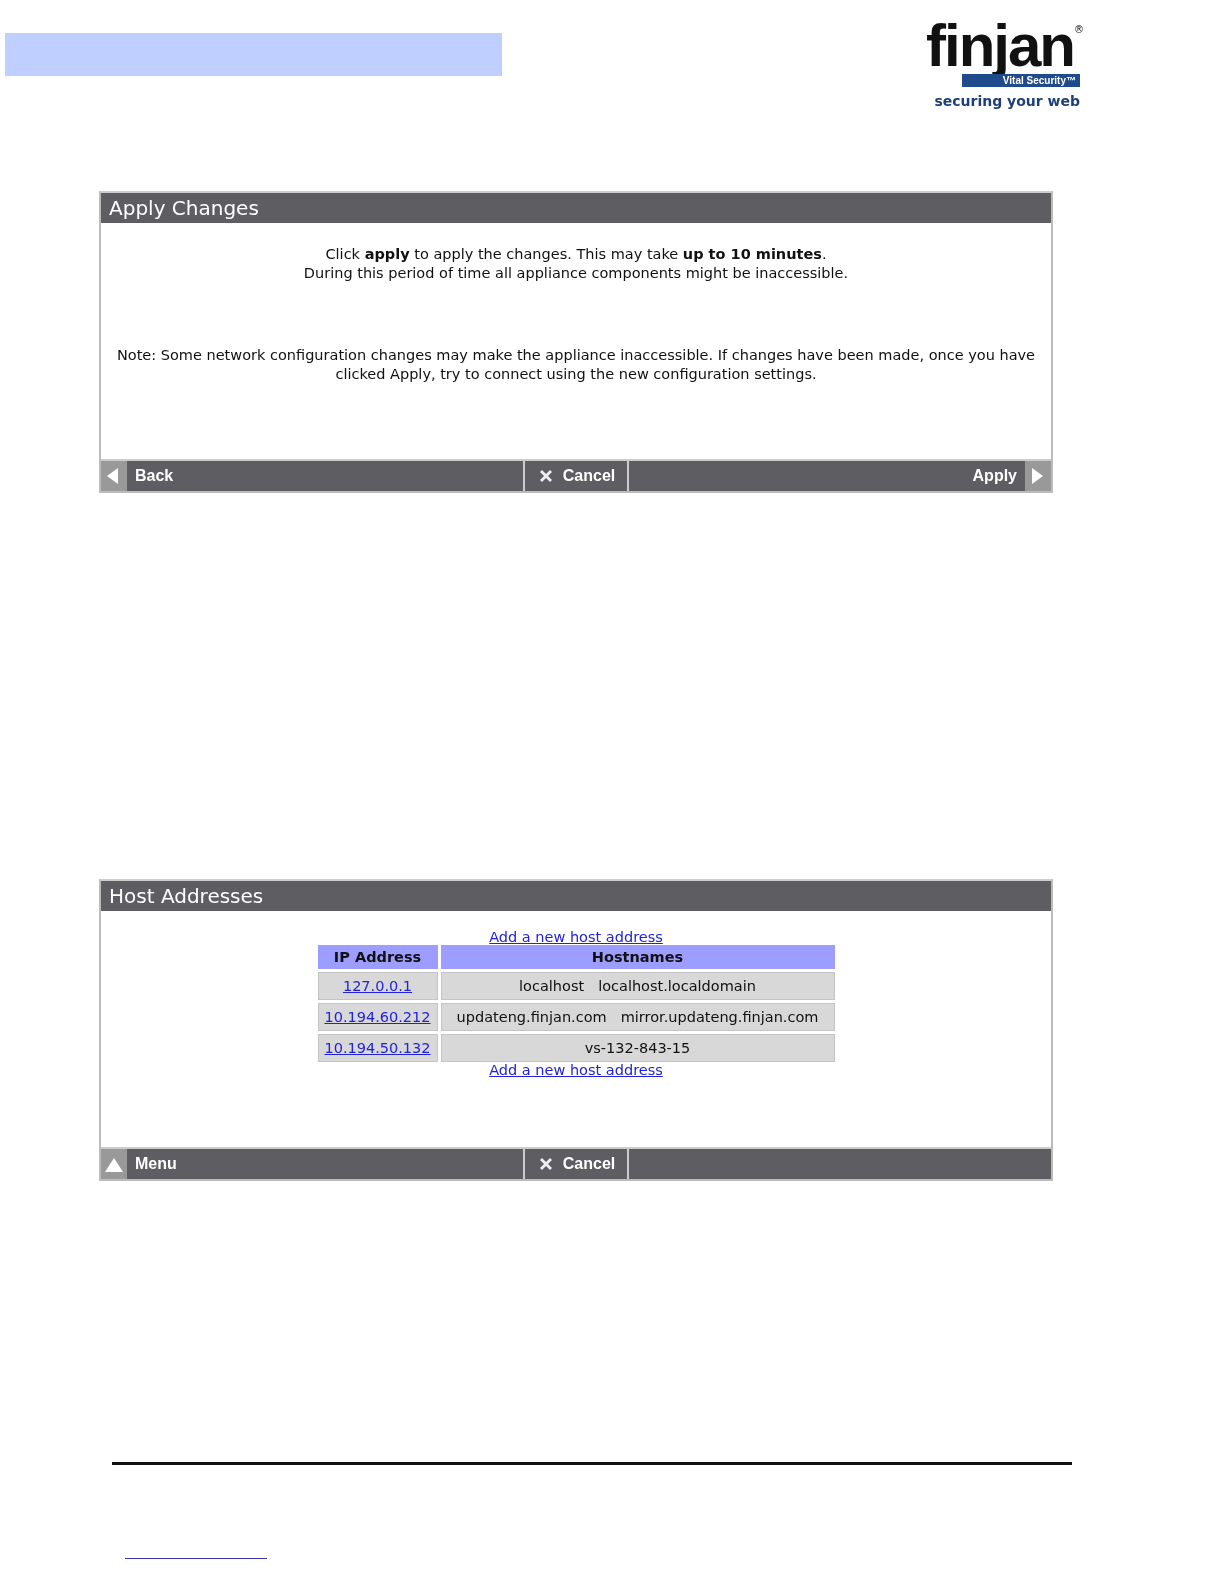  I want to click on hostname-text: mirror.updateng.finjan.com, so click(719, 1017).